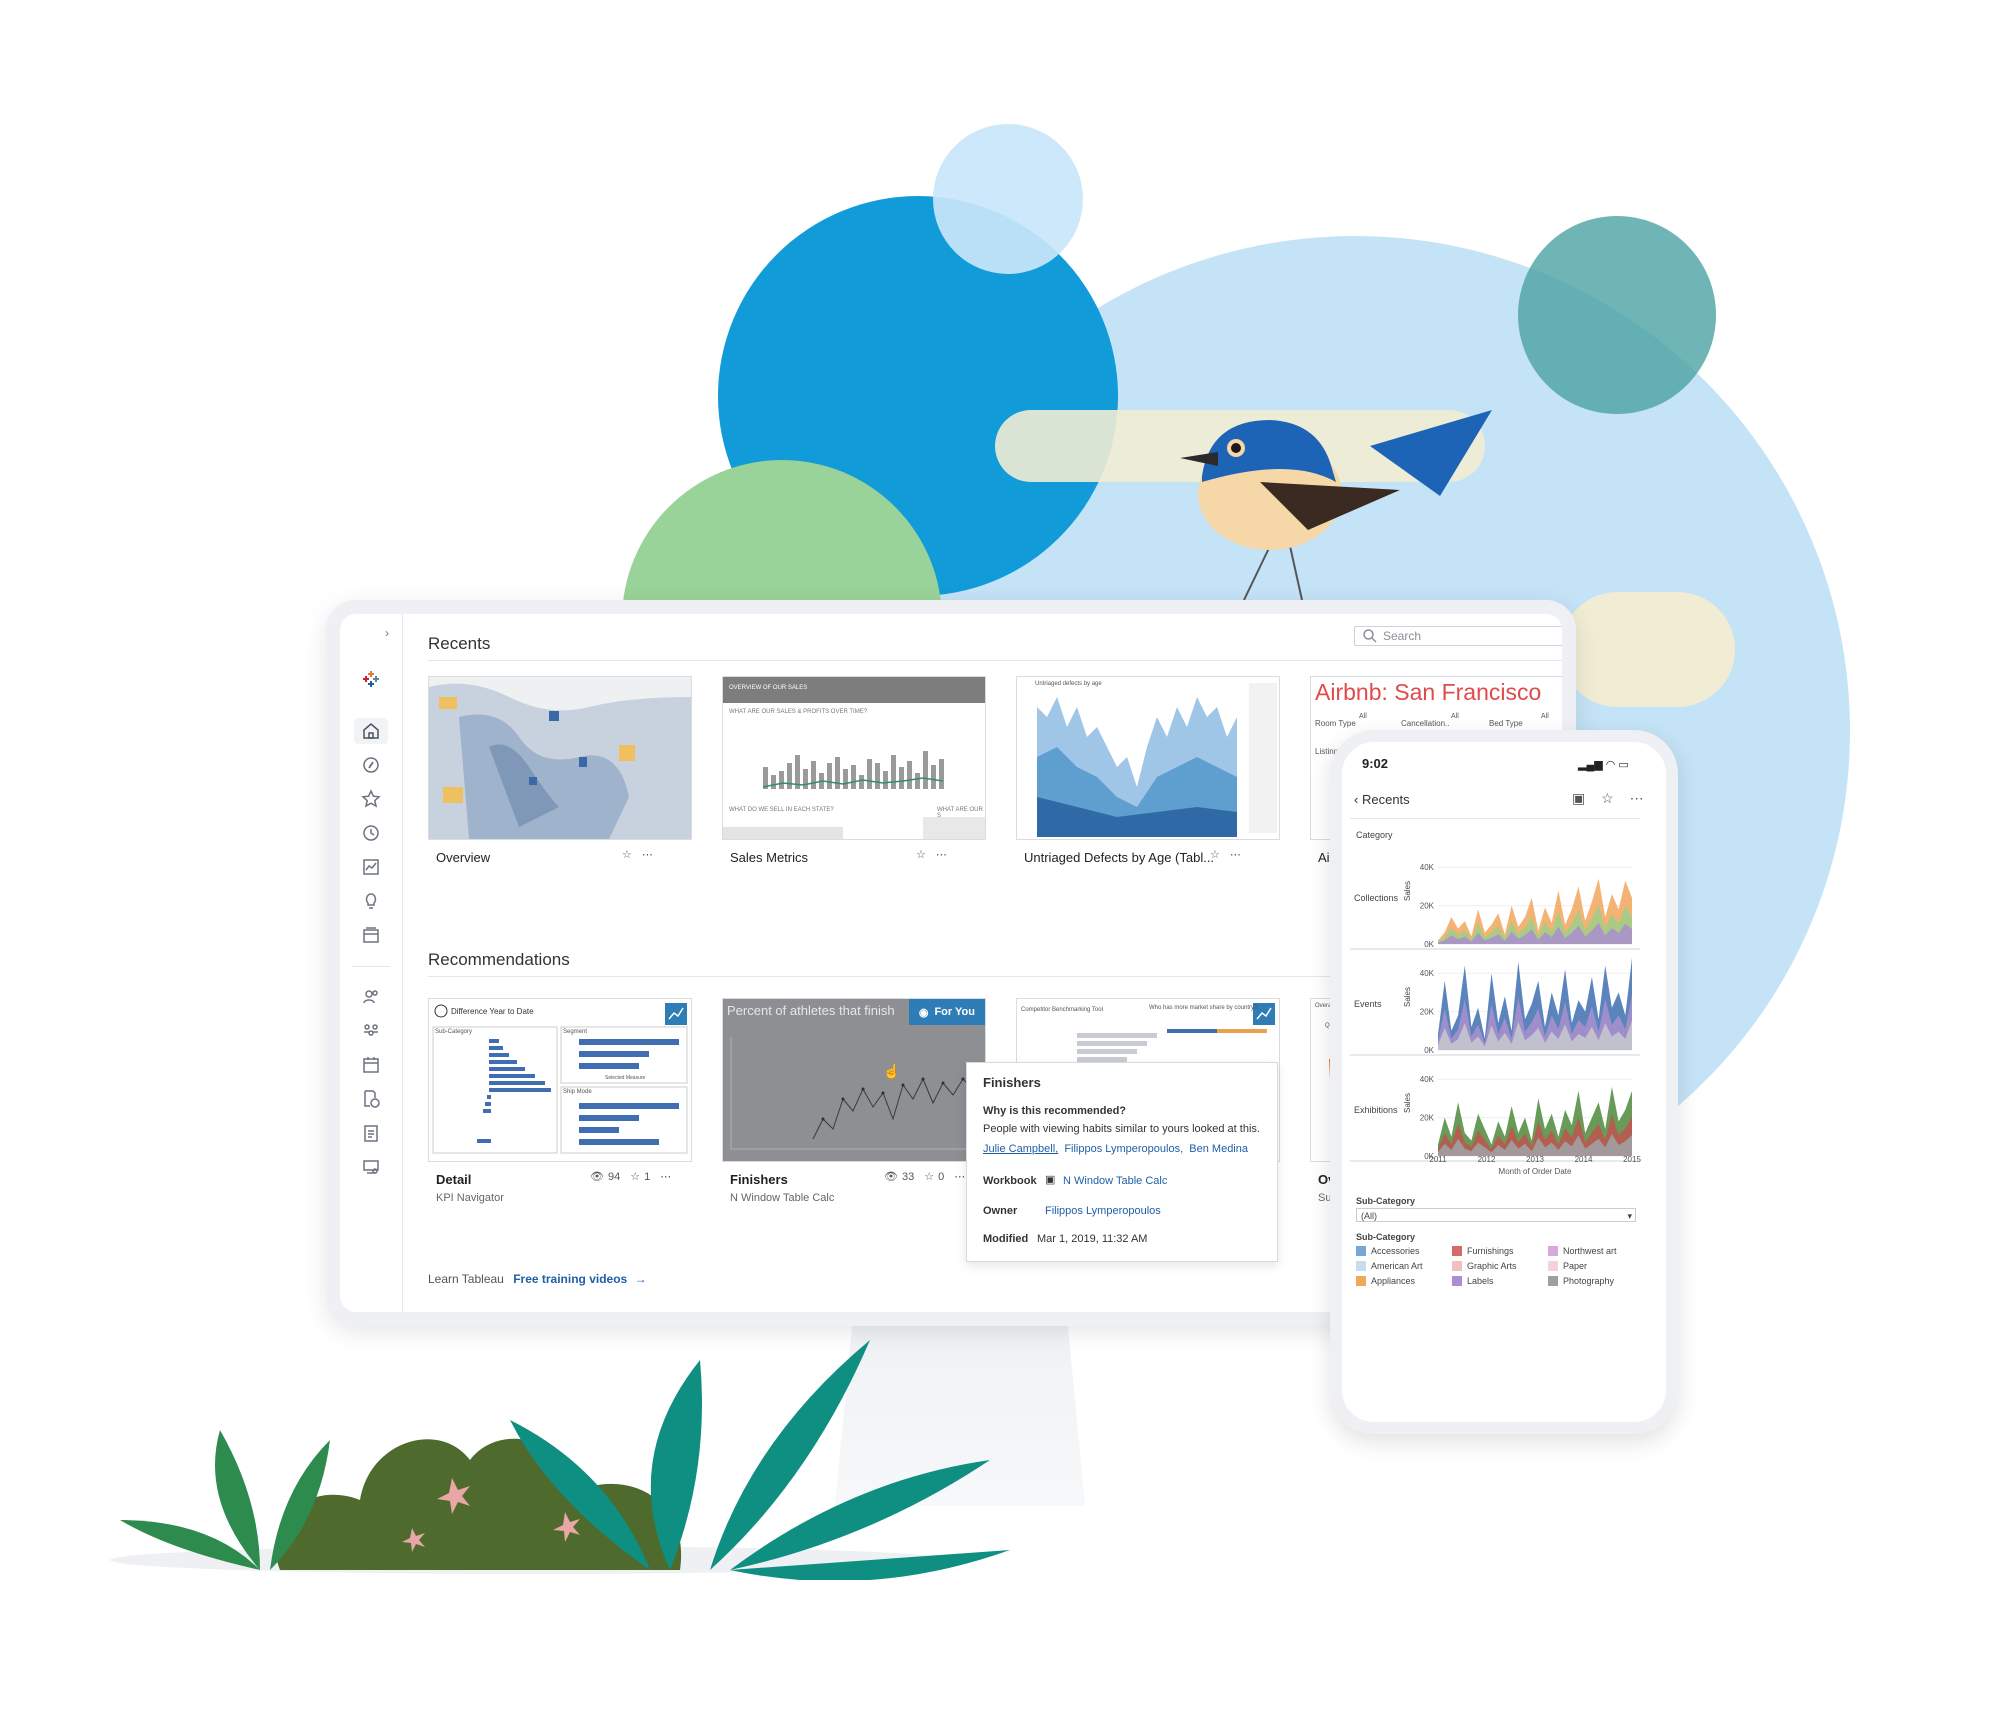  Describe the element at coordinates (1123, 1149) in the screenshot. I see `person-link: Filippos Lymperopoulos,` at that location.